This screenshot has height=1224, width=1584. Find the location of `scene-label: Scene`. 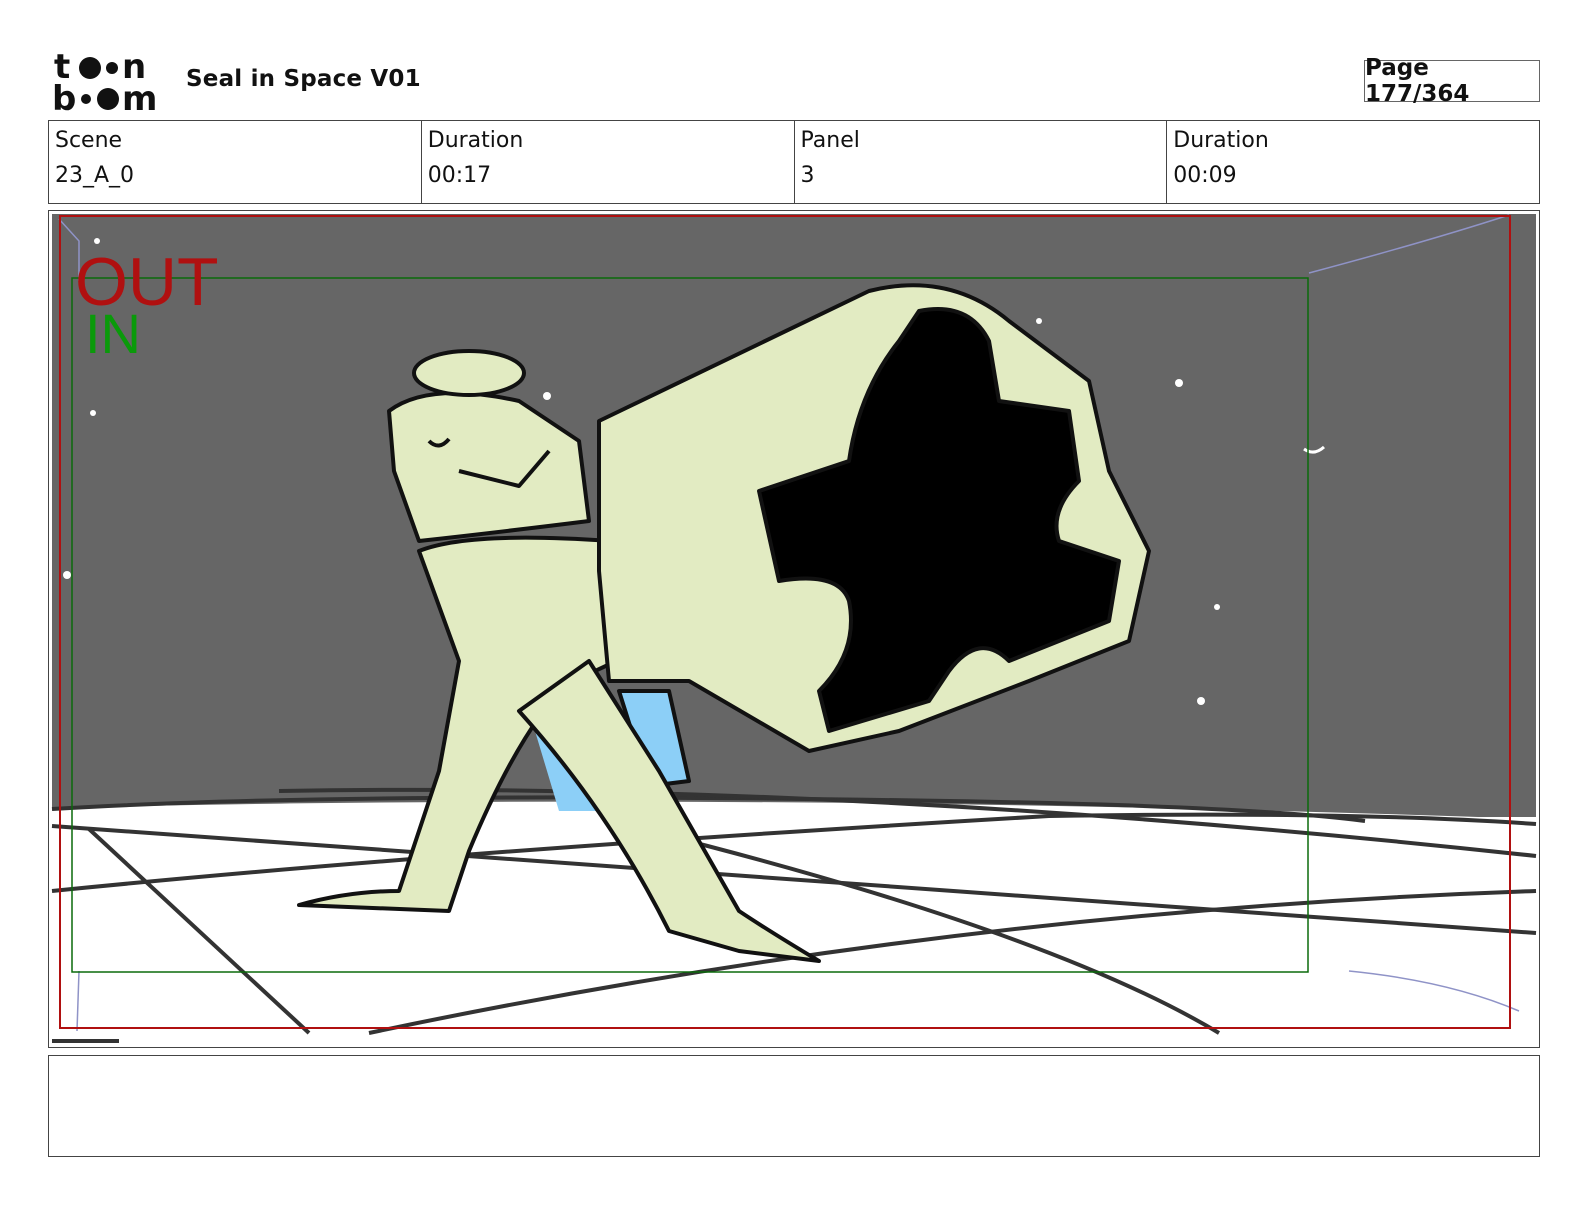

scene-label: Scene is located at coordinates (89, 140).